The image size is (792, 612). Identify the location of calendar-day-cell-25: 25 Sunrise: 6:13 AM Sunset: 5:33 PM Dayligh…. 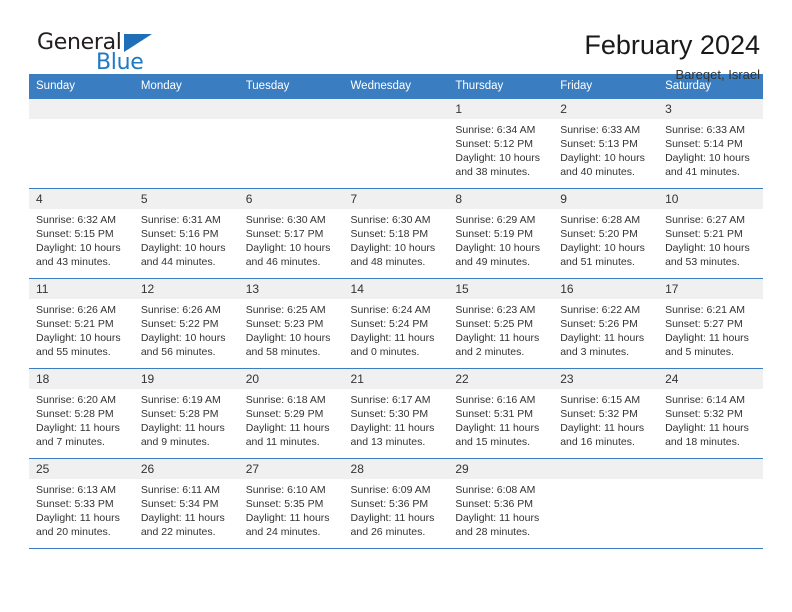
(81, 503).